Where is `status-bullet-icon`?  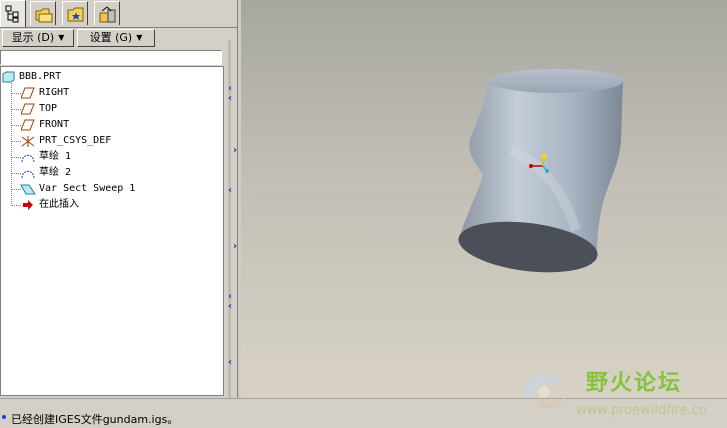 status-bullet-icon is located at coordinates (4, 417).